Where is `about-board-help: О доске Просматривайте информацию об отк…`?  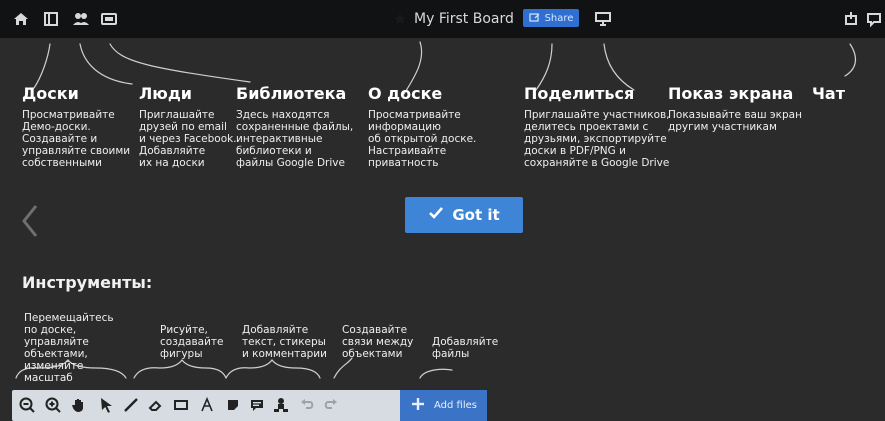
about-board-help: О доске Просматривайте информацию об отк… is located at coordinates (443, 126).